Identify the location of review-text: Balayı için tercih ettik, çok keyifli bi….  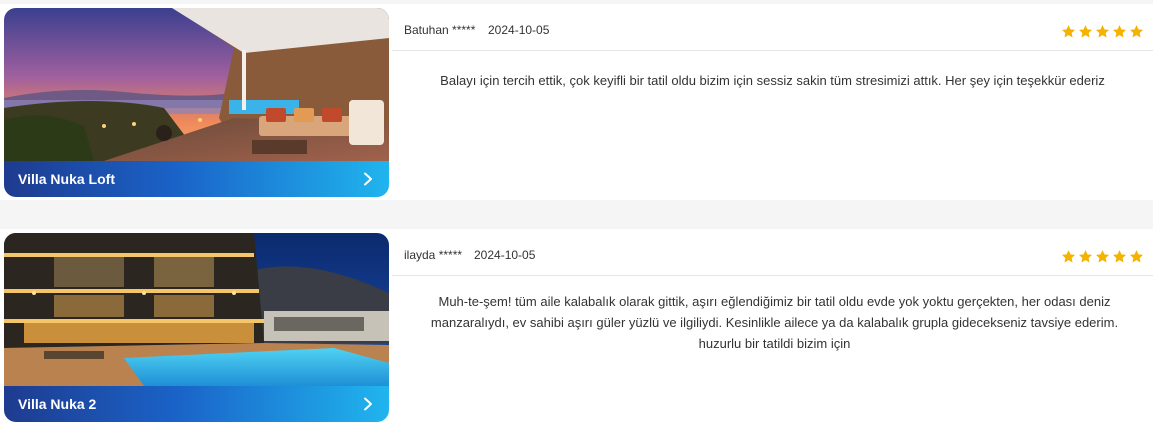
(772, 80).